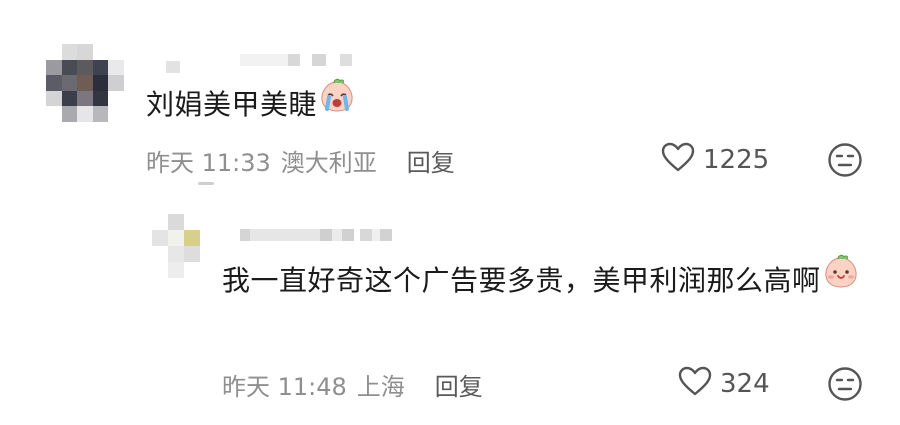 The width and height of the screenshot is (900, 425). I want to click on reply-button: 回复, so click(431, 160).